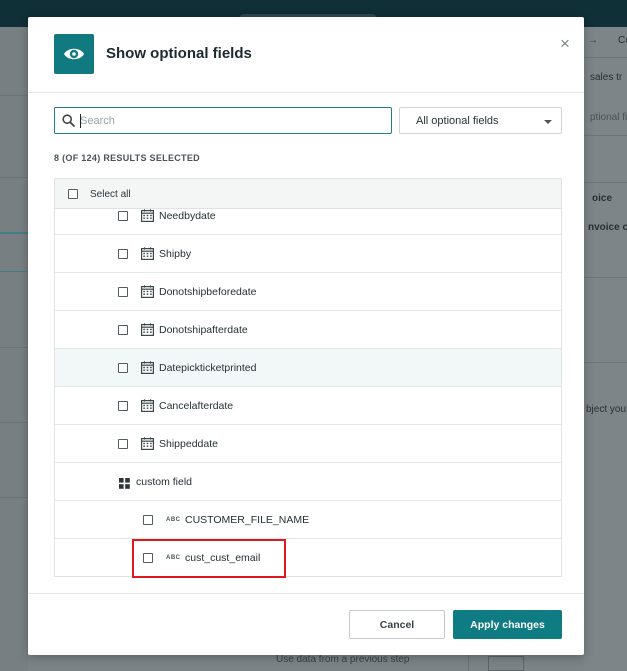 This screenshot has width=627, height=671. What do you see at coordinates (208, 292) in the screenshot?
I see `field-label: Donotshipbeforedate` at bounding box center [208, 292].